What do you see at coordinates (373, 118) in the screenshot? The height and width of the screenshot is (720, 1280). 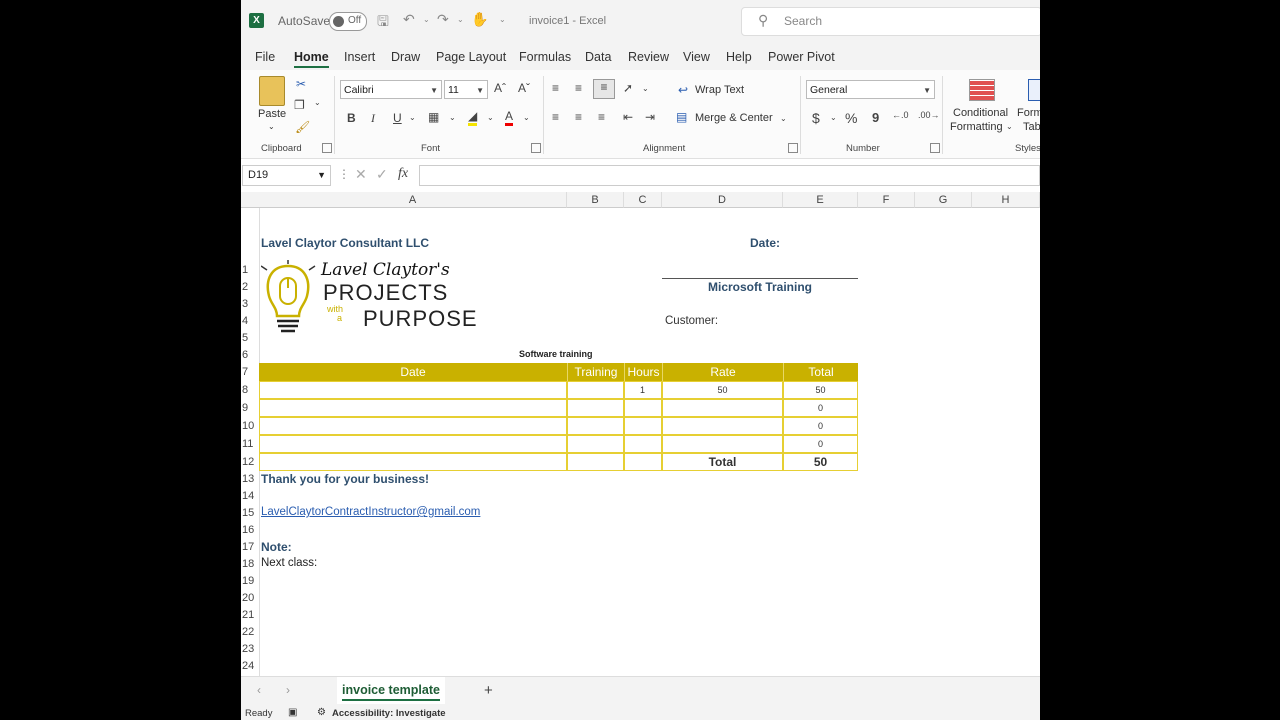 I see `italic-button: I` at bounding box center [373, 118].